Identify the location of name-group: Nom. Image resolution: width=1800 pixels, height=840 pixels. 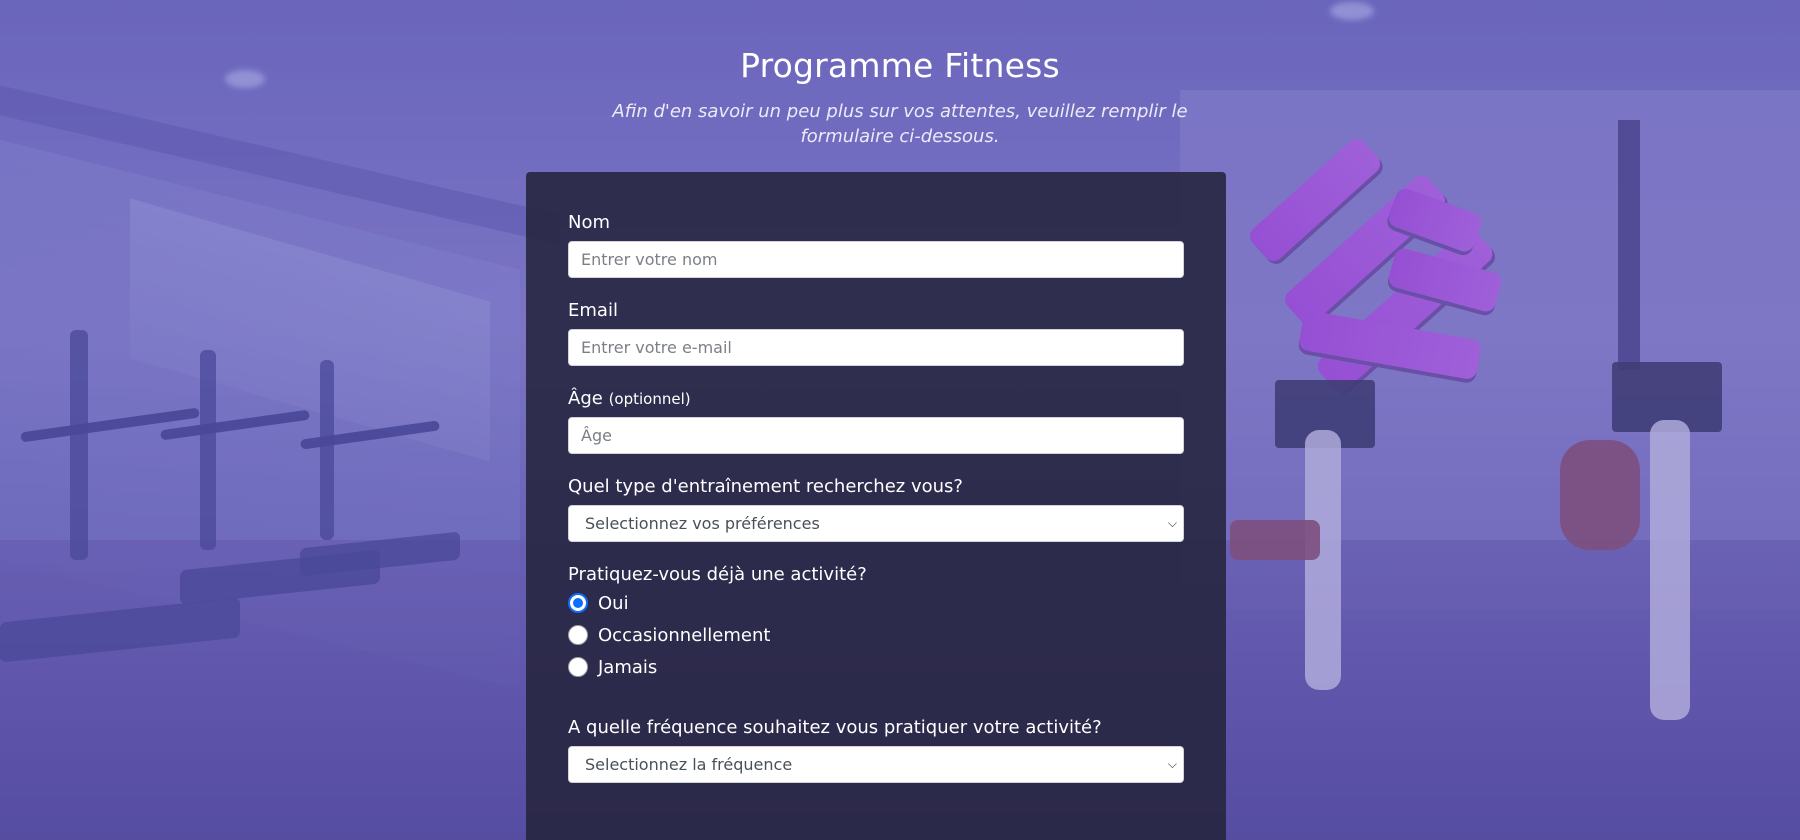
(876, 245).